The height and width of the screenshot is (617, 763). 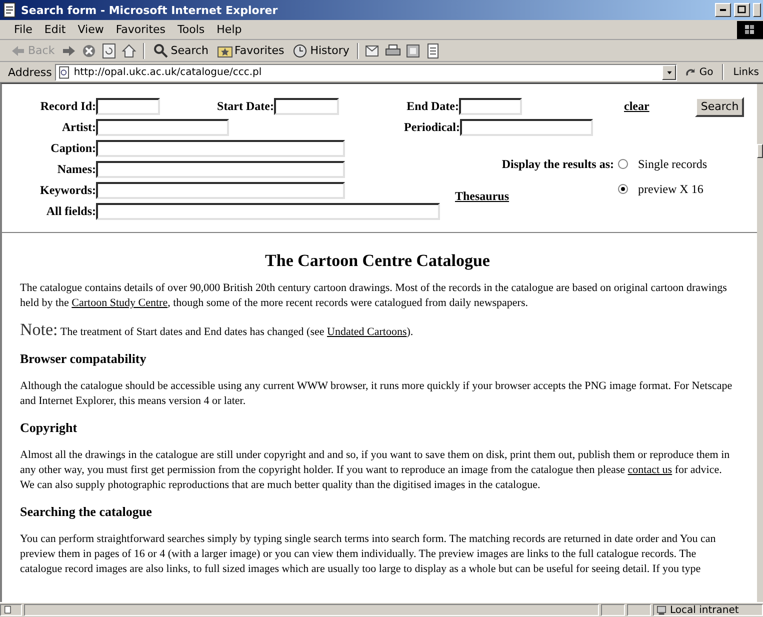 I want to click on section-heading: Browser compatability, so click(x=84, y=359).